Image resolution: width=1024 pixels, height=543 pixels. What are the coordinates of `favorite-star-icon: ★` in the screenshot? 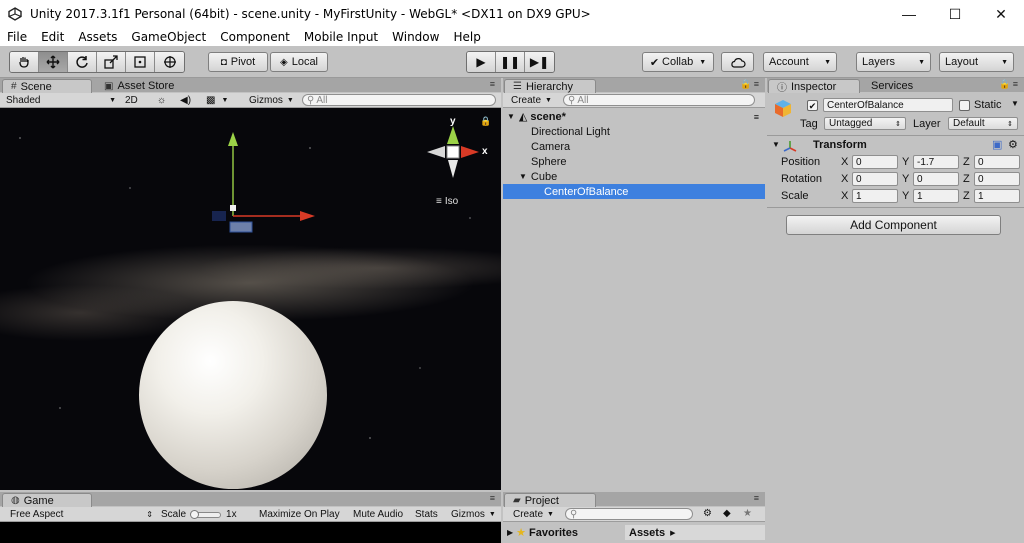 It's located at (747, 513).